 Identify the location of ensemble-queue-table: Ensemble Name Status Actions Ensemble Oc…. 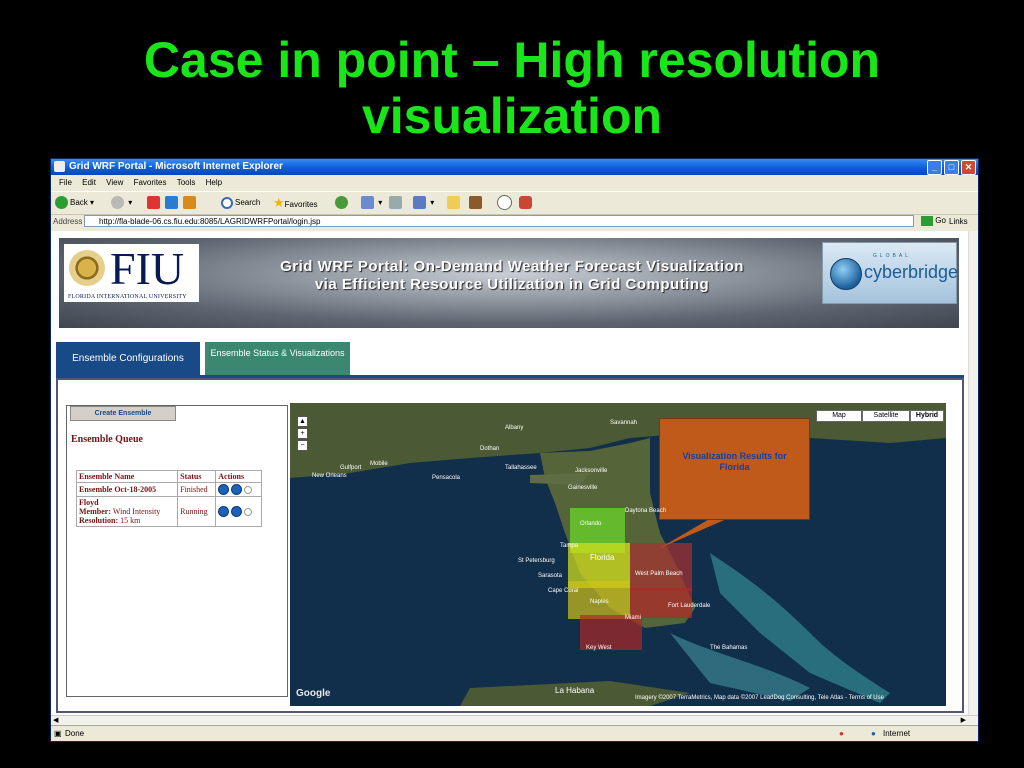
(168, 498).